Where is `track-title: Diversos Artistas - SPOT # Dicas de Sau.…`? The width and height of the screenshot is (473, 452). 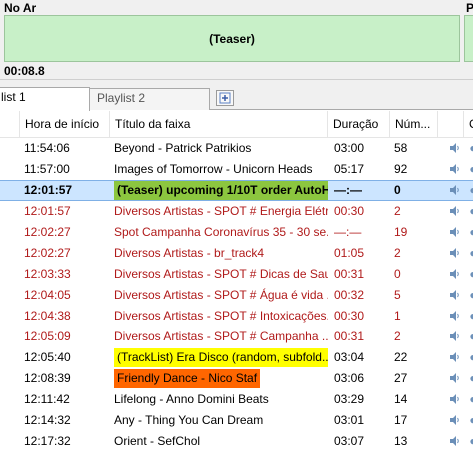
track-title: Diversos Artistas - SPOT # Dicas de Sau.… is located at coordinates (221, 273).